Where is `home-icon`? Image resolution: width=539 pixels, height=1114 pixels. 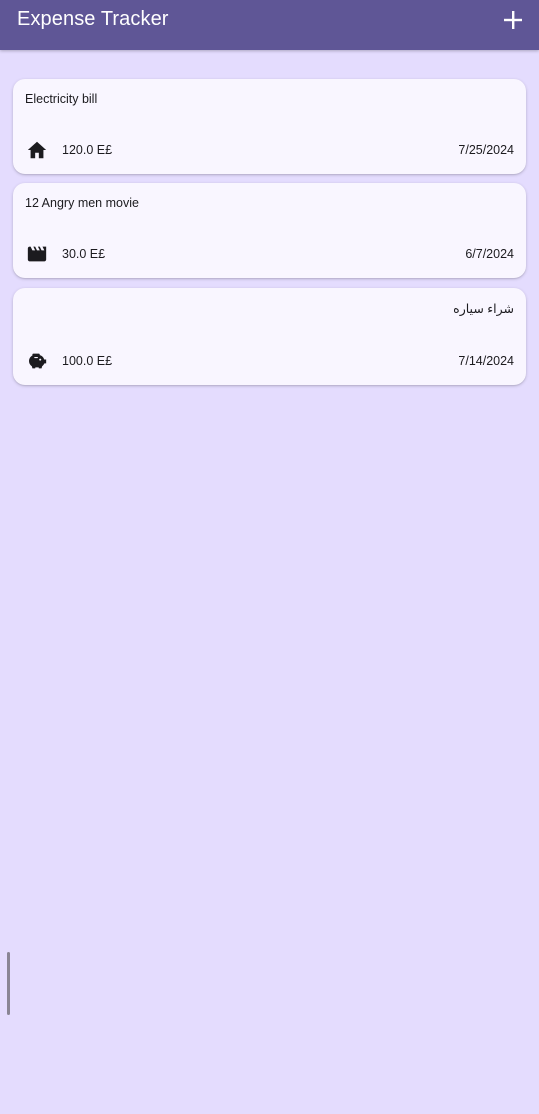
home-icon is located at coordinates (37, 150).